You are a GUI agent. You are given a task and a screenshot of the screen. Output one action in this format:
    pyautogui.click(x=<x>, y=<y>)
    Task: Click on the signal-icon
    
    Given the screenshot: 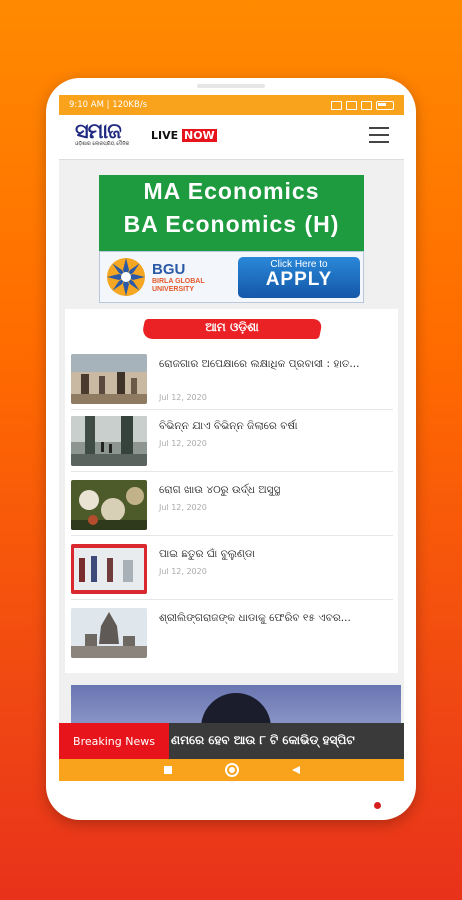 What is the action you would take?
    pyautogui.click(x=351, y=105)
    